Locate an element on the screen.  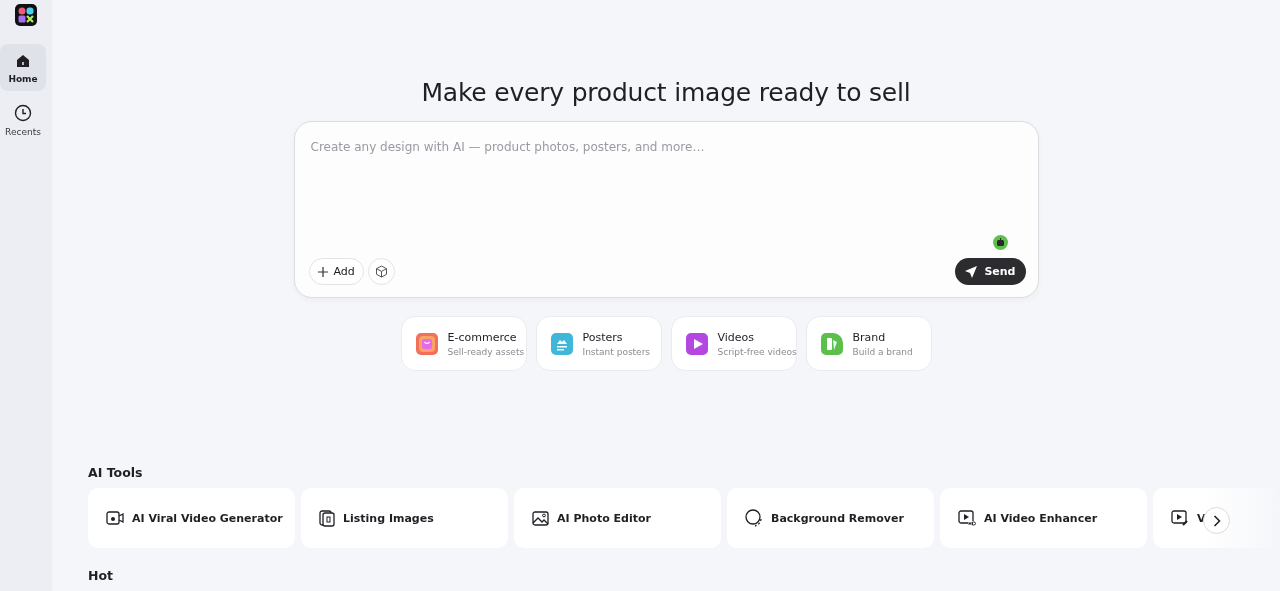
category-subtitle: Instant posters is located at coordinates (616, 351).